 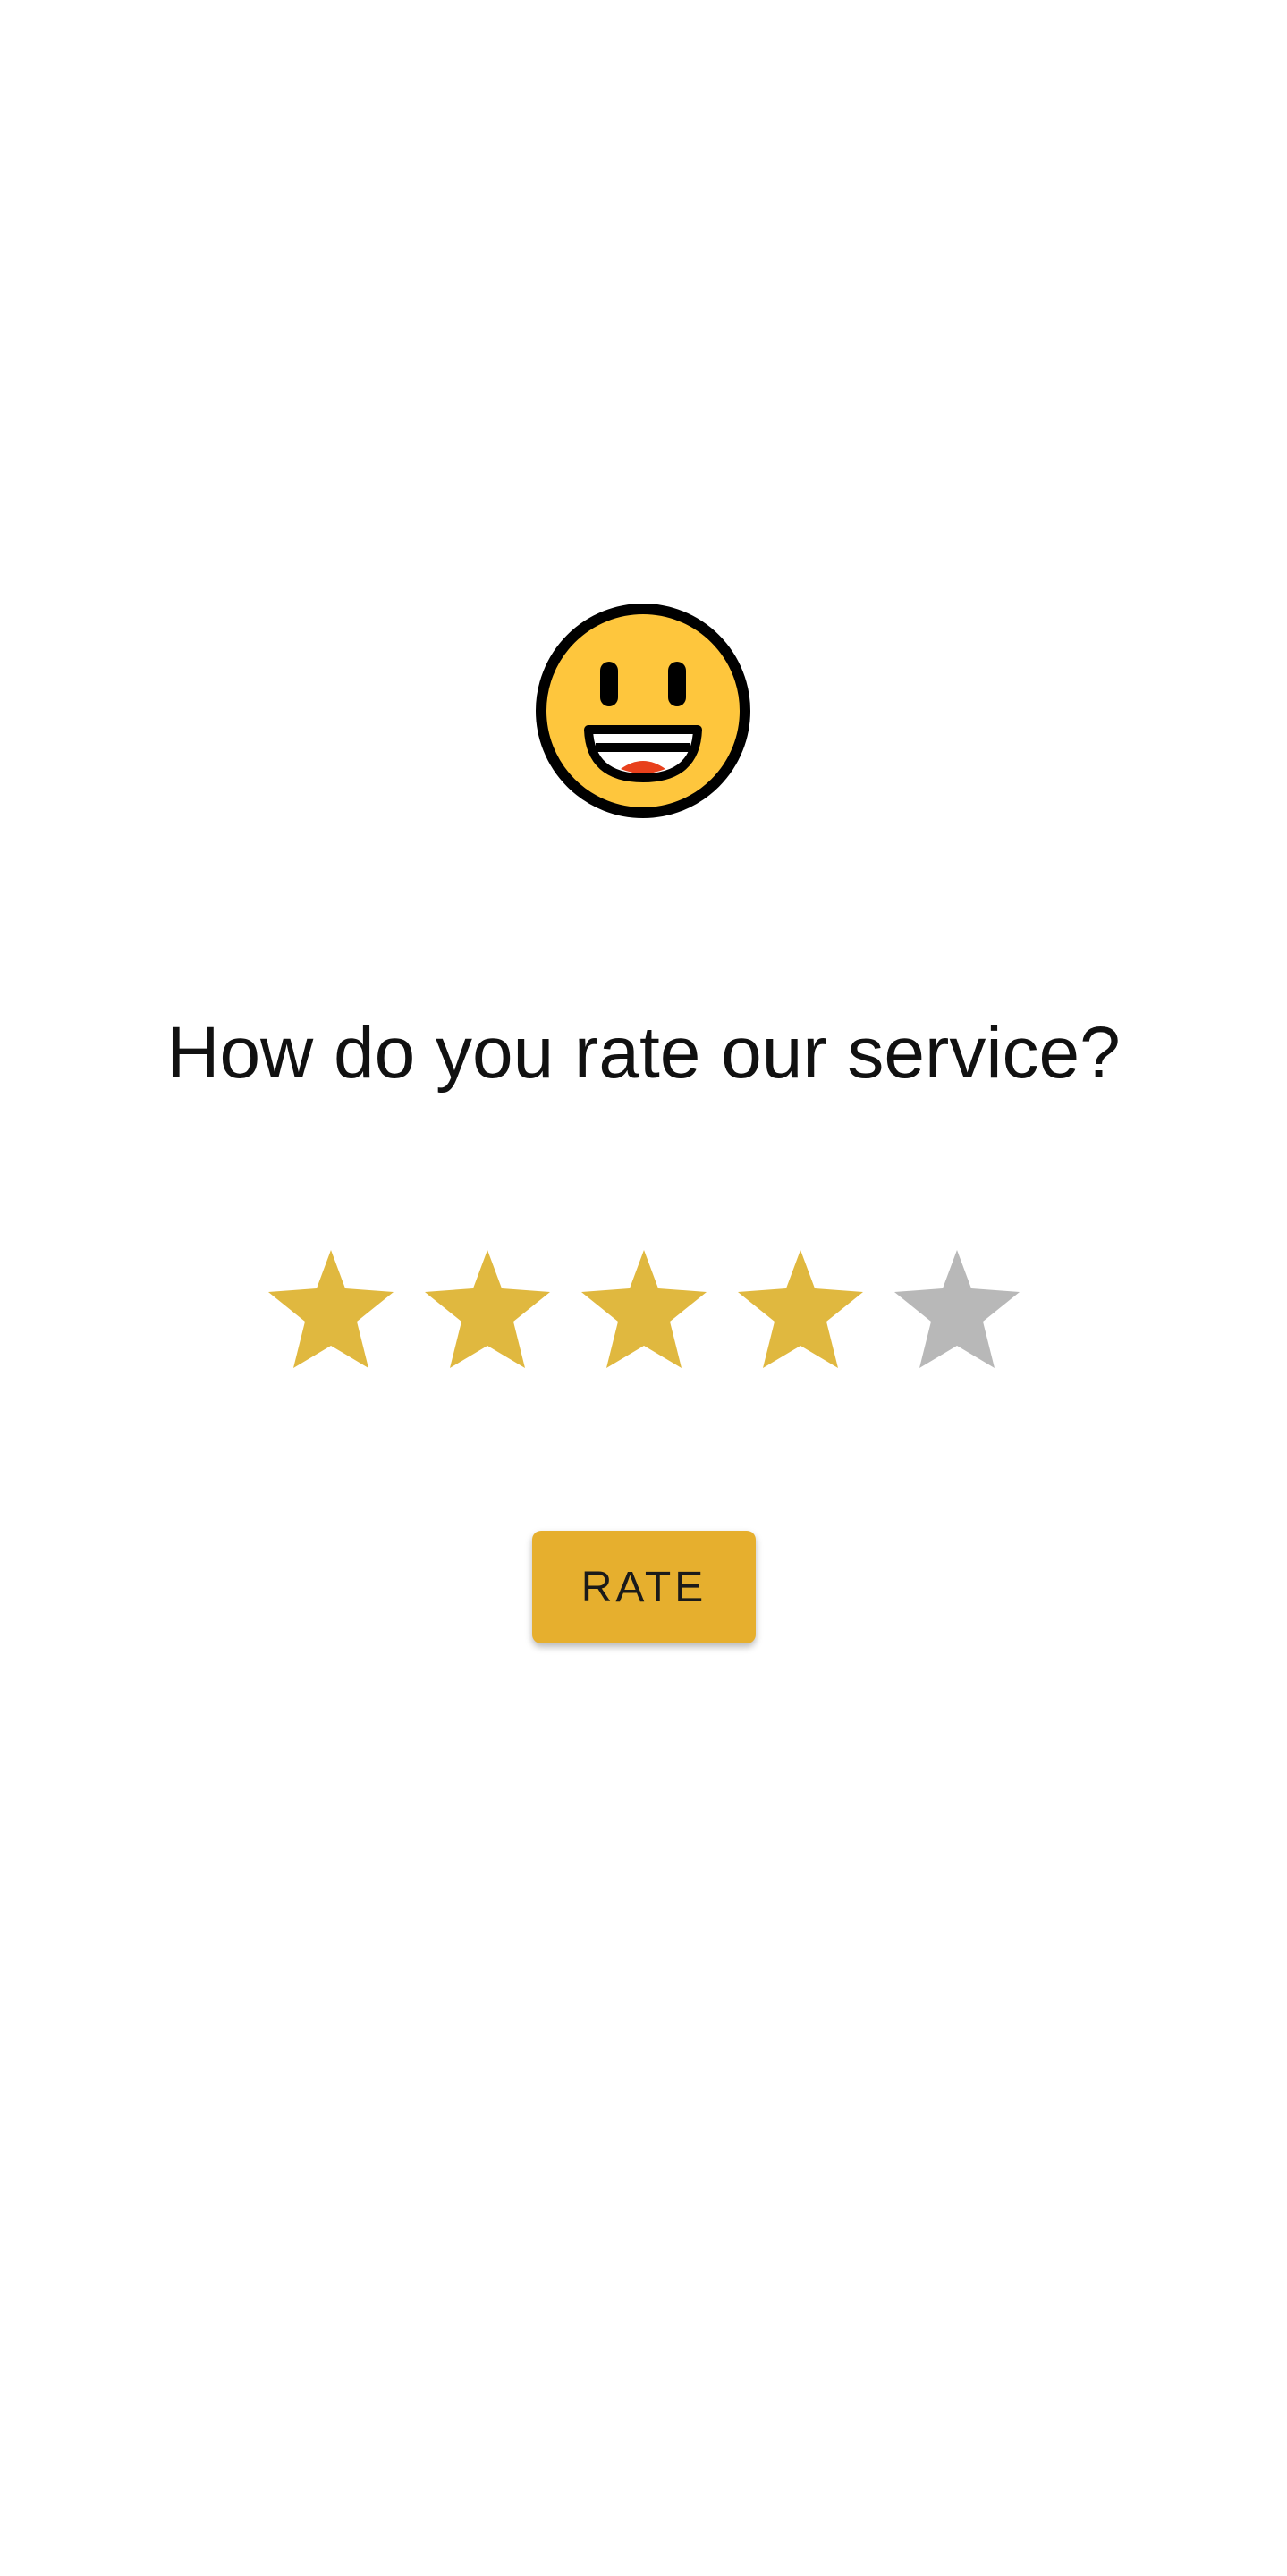 I want to click on grinning-face-icon, so click(x=643, y=711).